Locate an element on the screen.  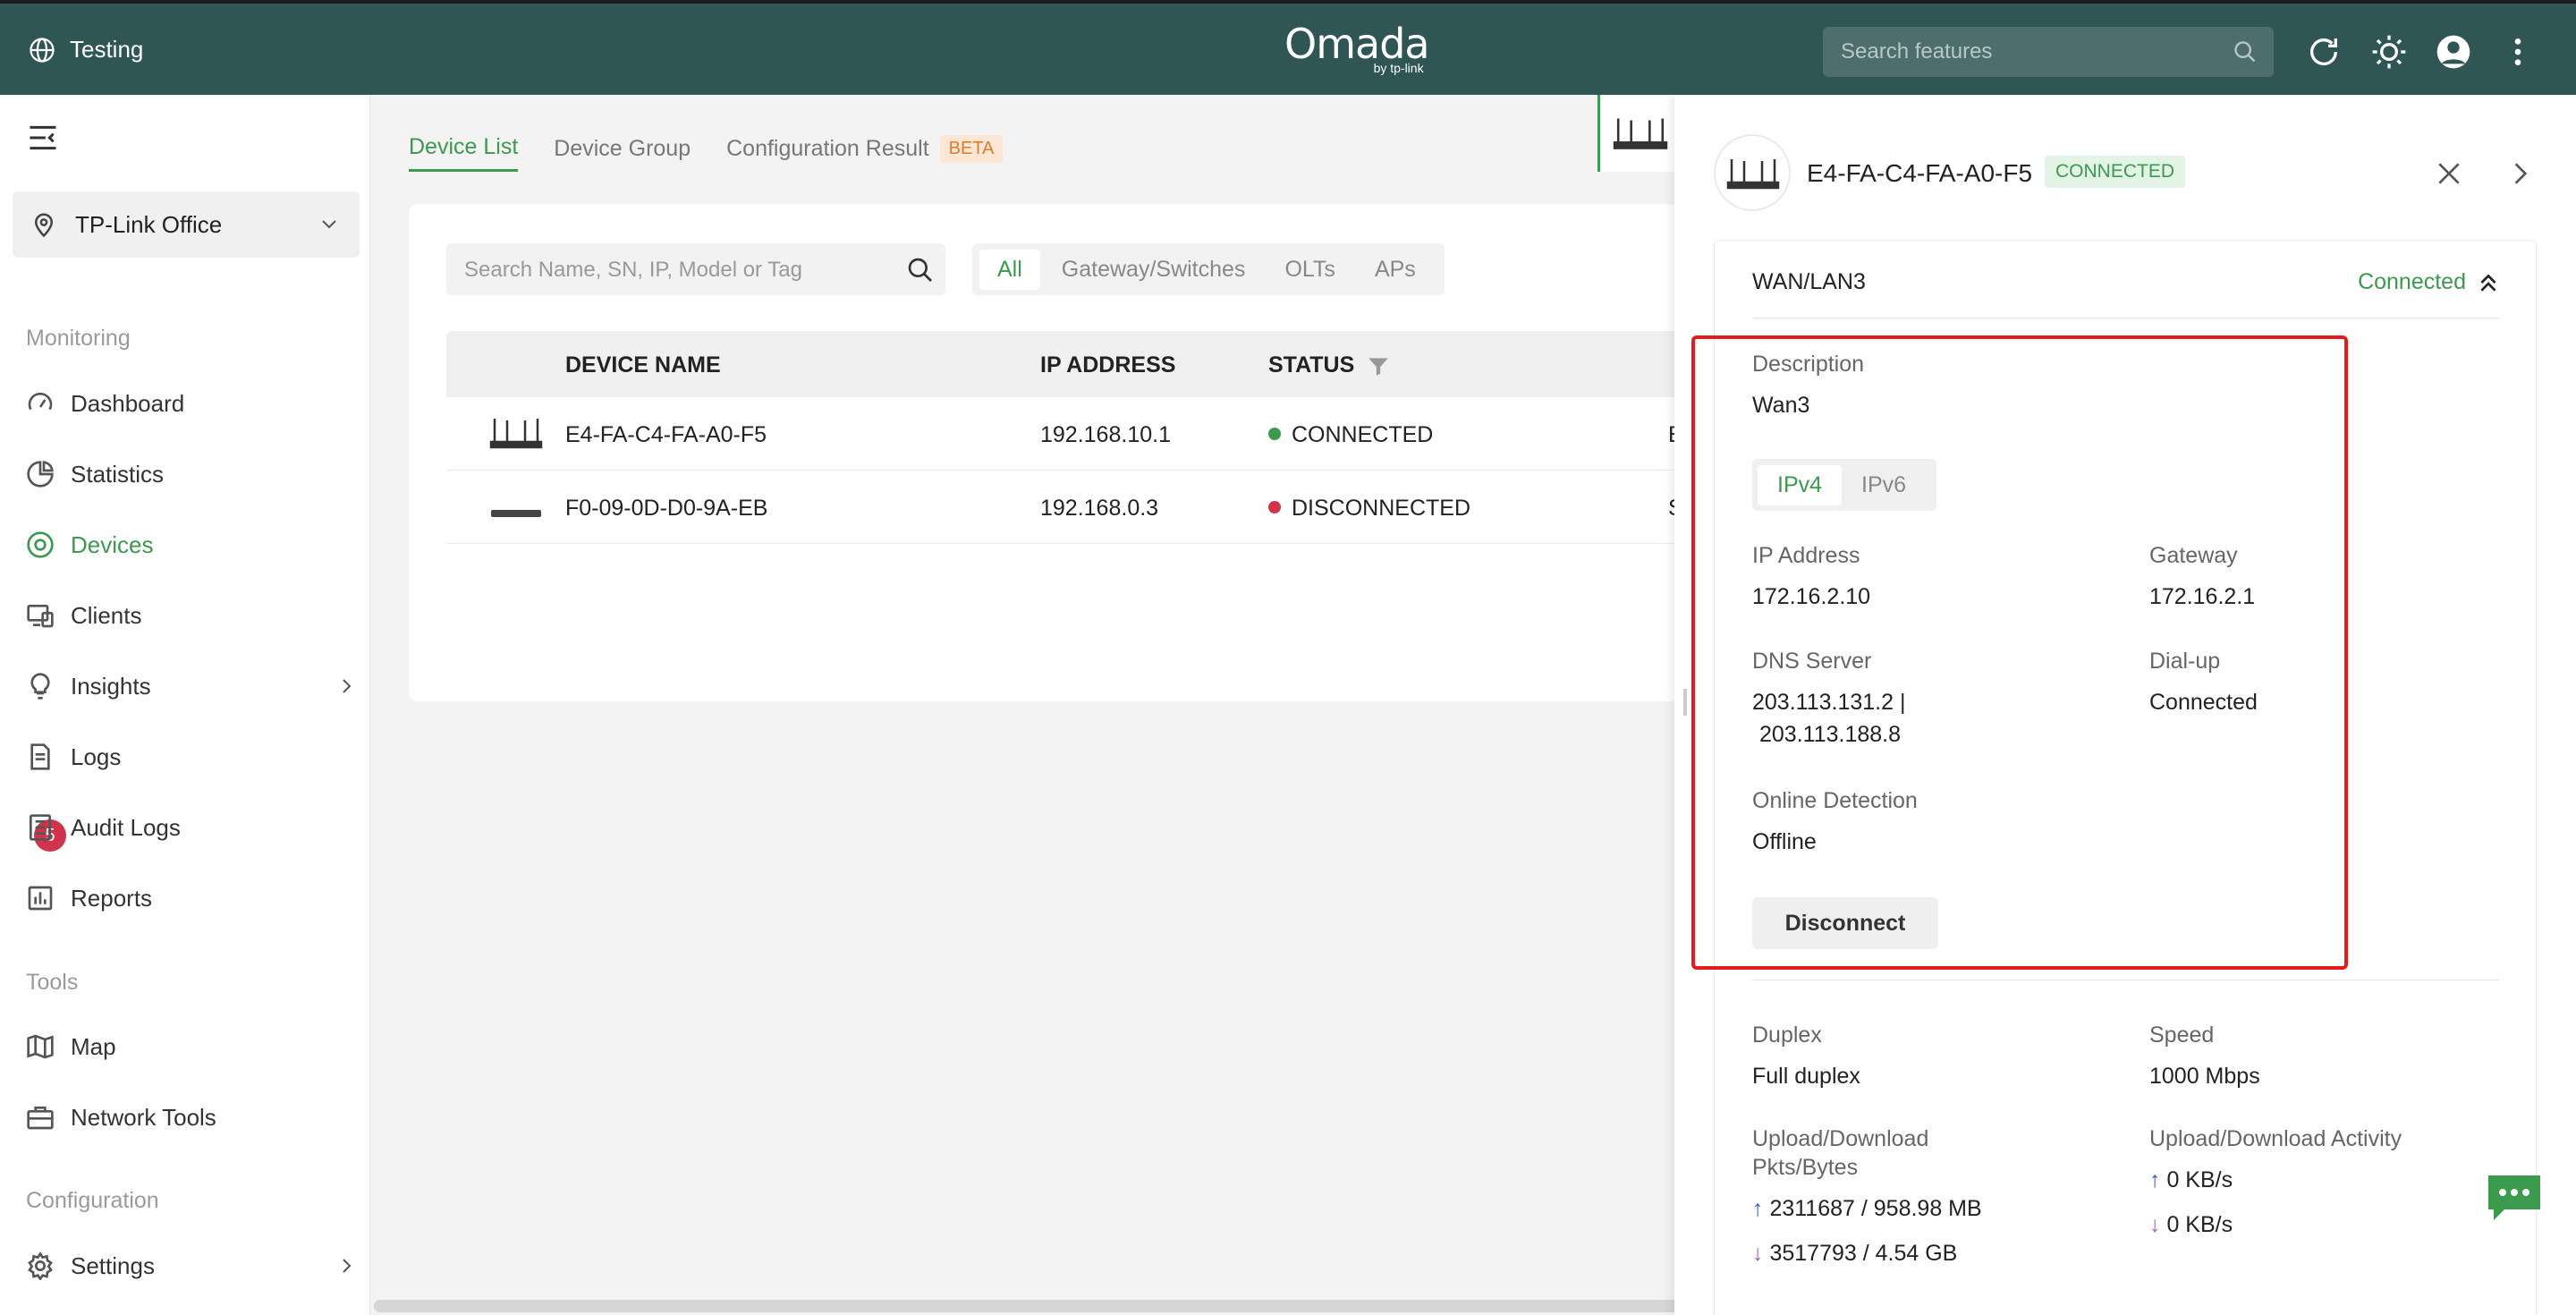
filter-olts: OLTs is located at coordinates (1310, 270).